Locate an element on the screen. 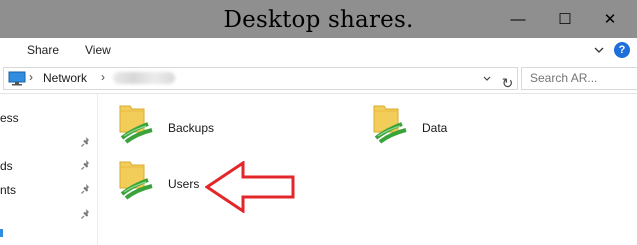 The height and width of the screenshot is (245, 637). navigation-pane: ess ds nts is located at coordinates (49, 169).